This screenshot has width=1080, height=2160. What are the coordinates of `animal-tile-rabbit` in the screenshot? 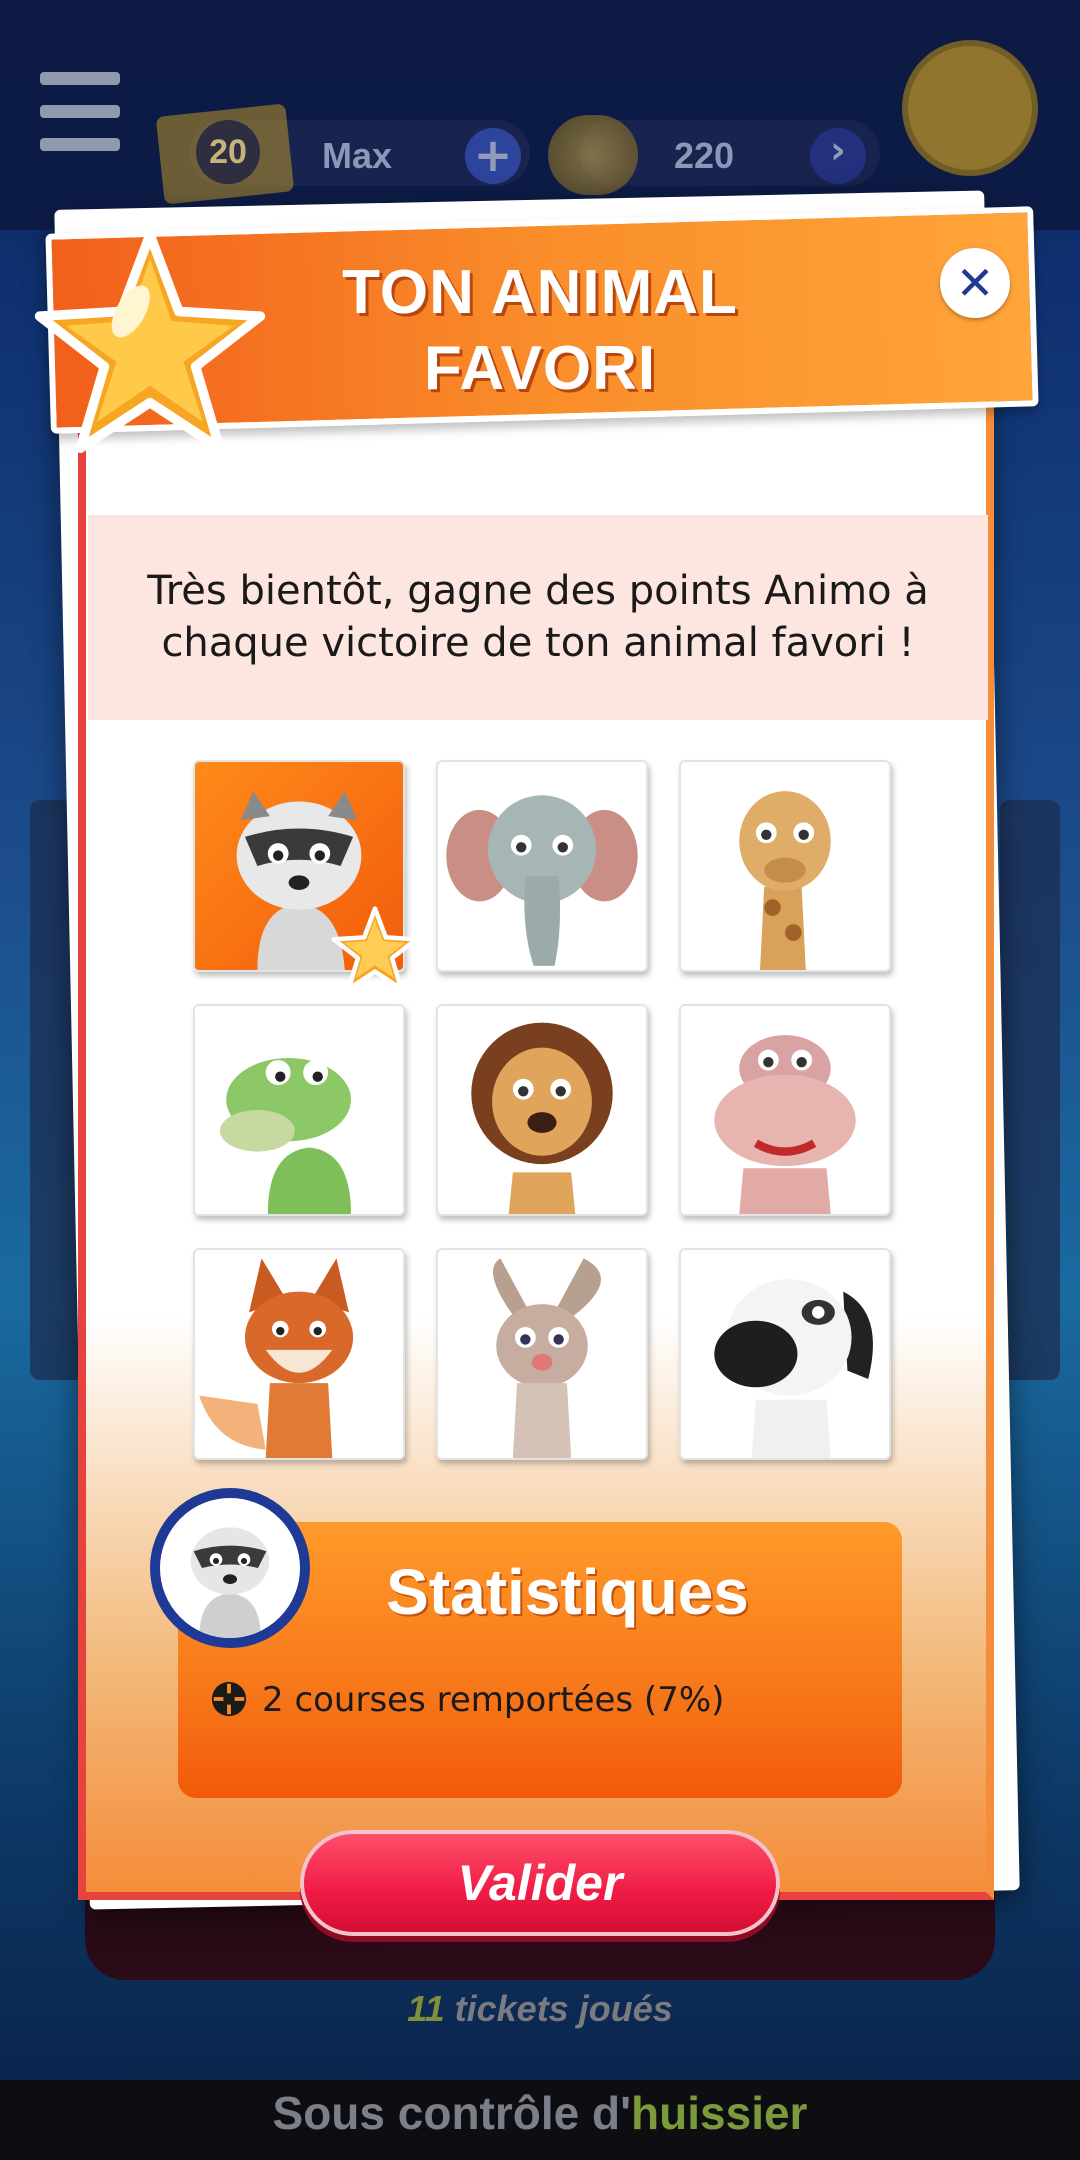 It's located at (542, 1354).